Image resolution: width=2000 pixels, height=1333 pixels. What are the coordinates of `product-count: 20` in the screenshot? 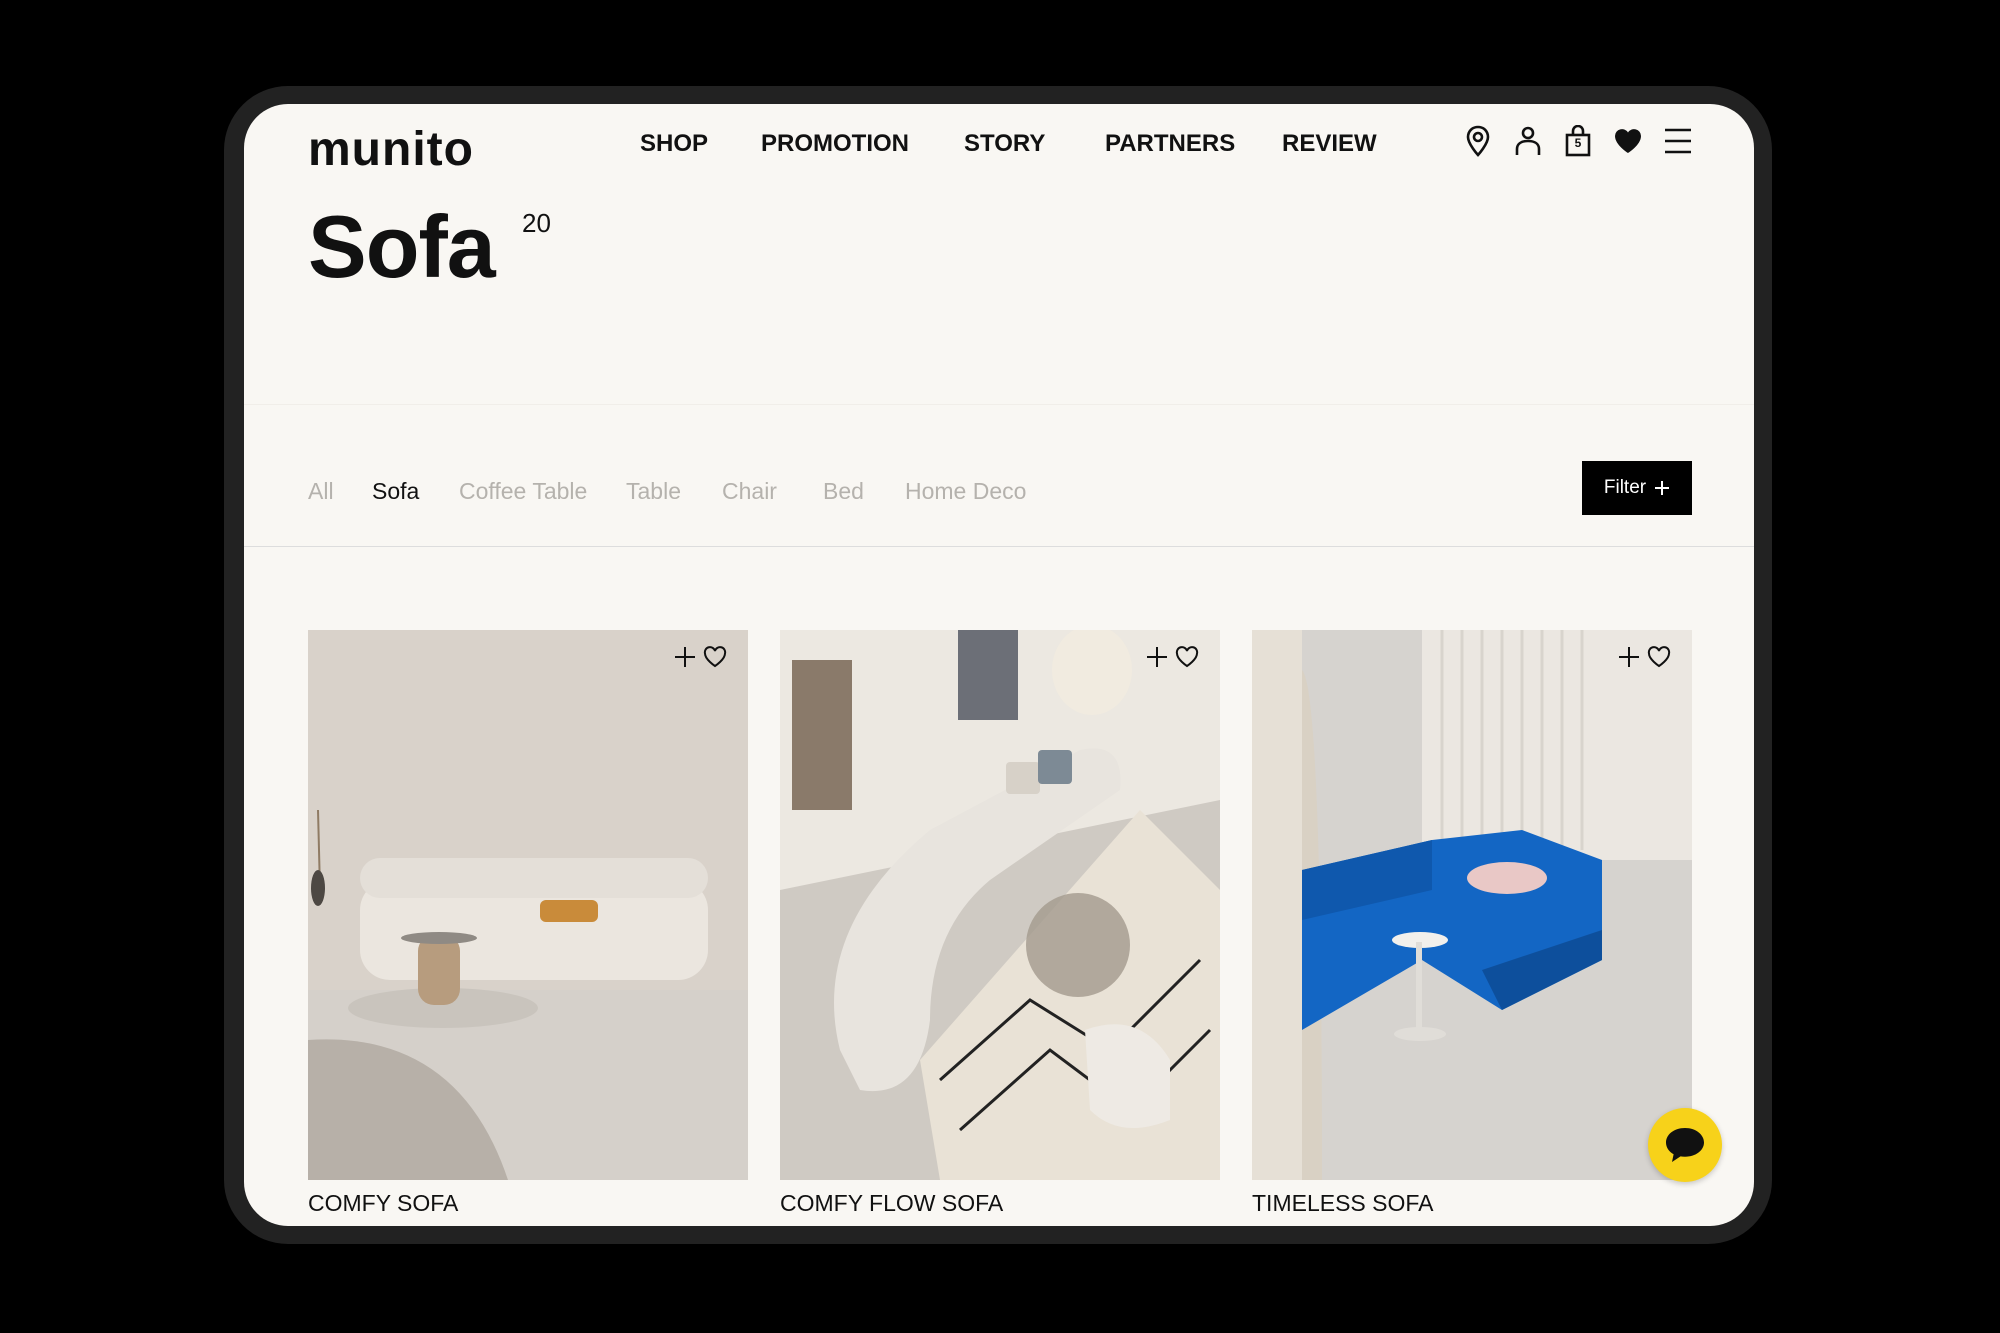 It's located at (536, 223).